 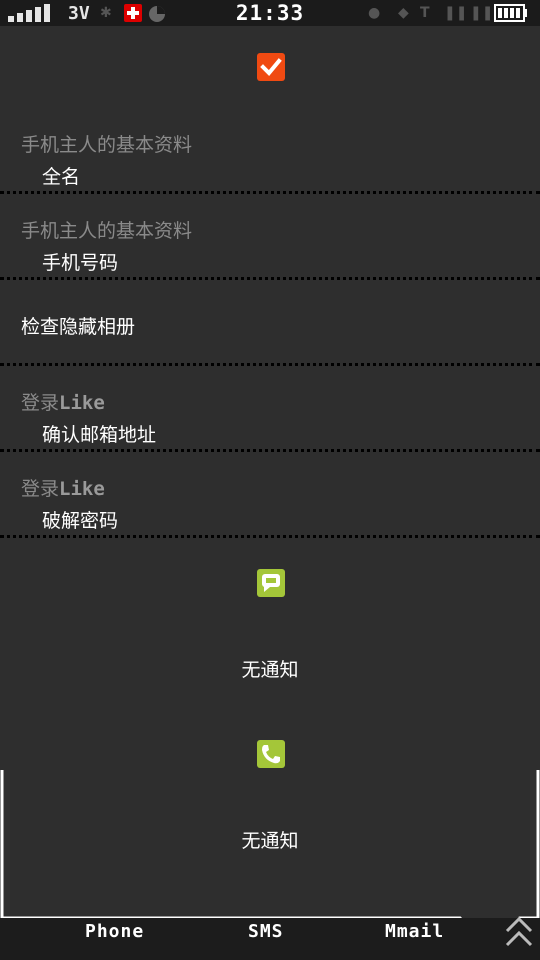 I want to click on row-subtitle: 破解密码, so click(x=80, y=521).